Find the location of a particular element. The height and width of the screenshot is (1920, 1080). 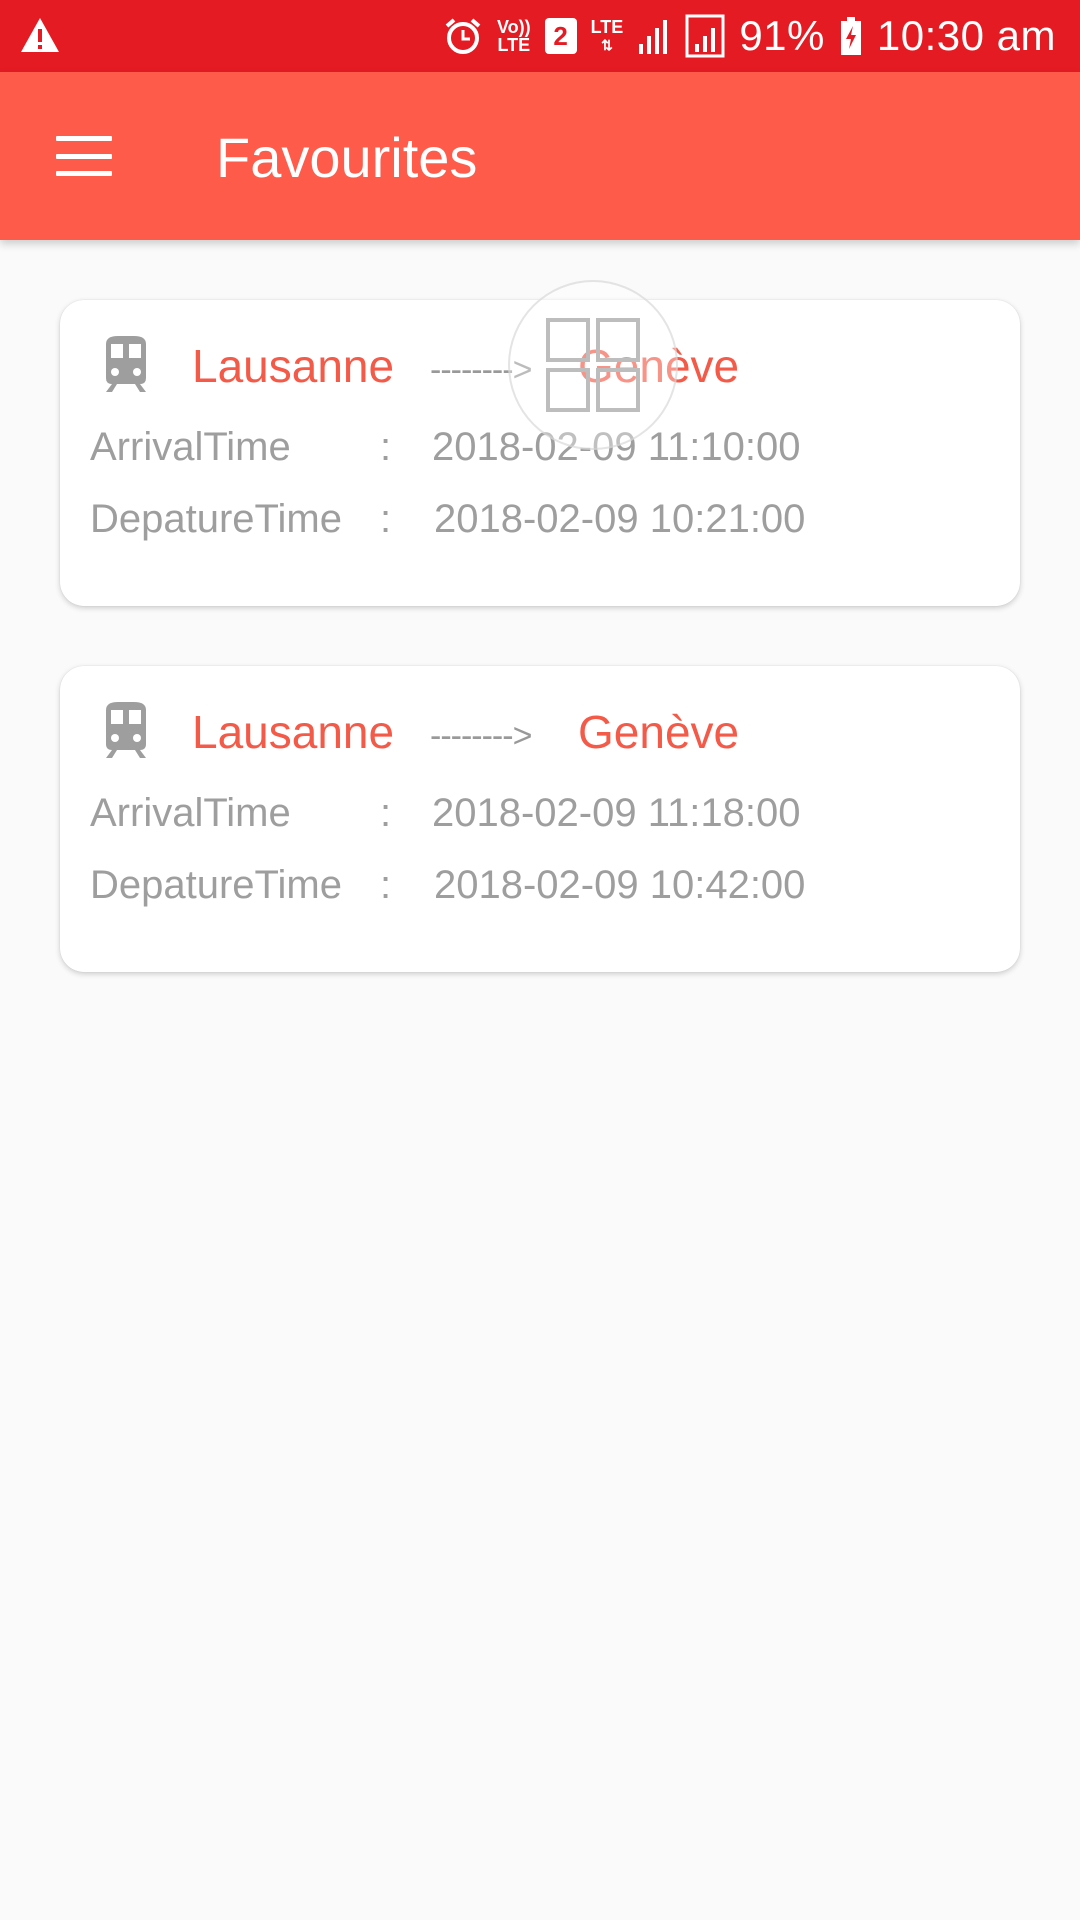

hamburger-icon is located at coordinates (84, 156).